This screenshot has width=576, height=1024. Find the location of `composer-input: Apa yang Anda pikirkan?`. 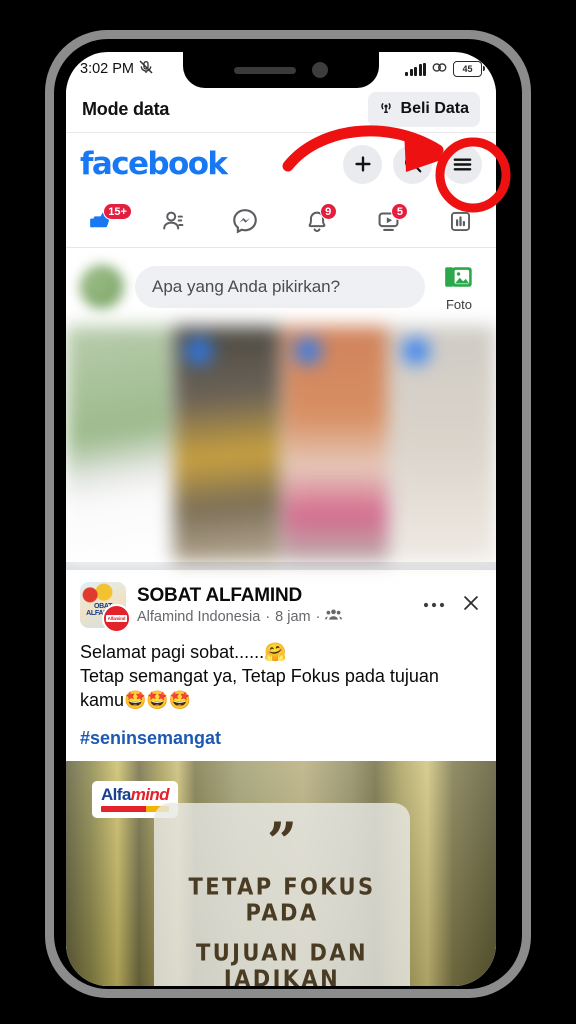

composer-input: Apa yang Anda pikirkan? is located at coordinates (280, 287).